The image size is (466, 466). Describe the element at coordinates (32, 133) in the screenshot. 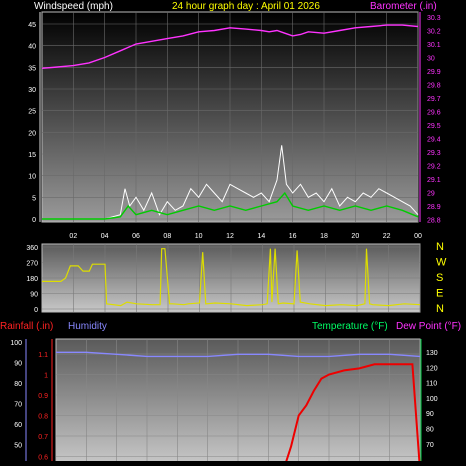

I see `wind-y-tick: 20` at that location.